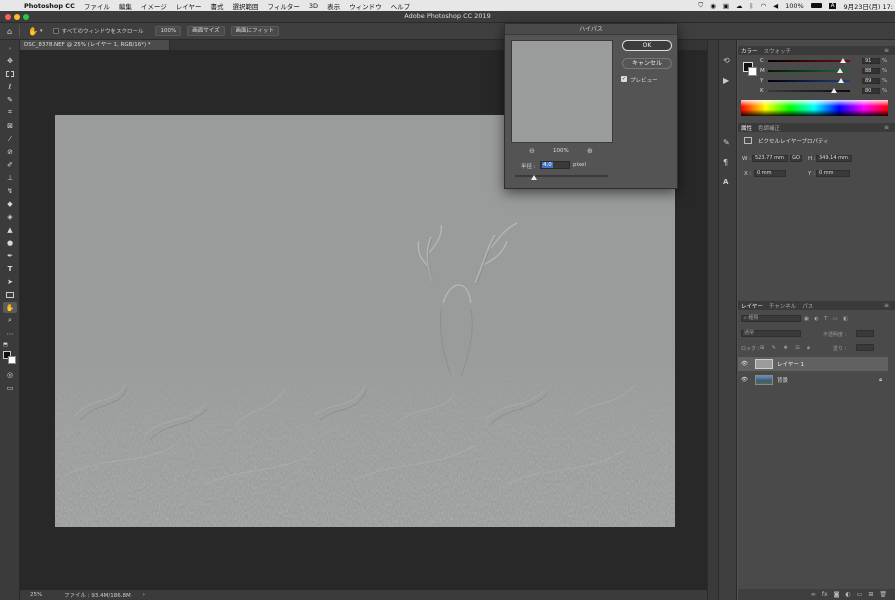 The image size is (895, 600). What do you see at coordinates (10, 177) in the screenshot?
I see `clone-stamp-tool-icon: ⊥` at bounding box center [10, 177].